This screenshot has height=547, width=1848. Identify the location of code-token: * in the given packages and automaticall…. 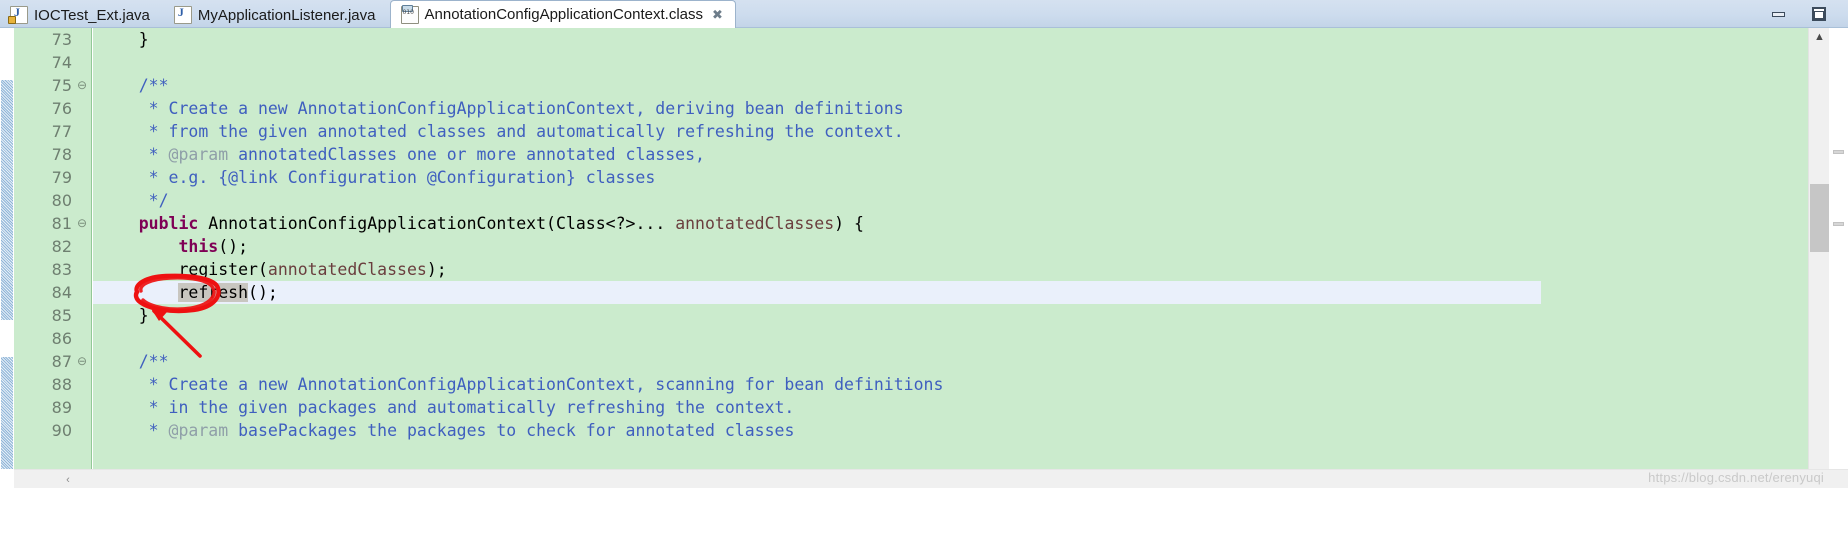
(447, 407).